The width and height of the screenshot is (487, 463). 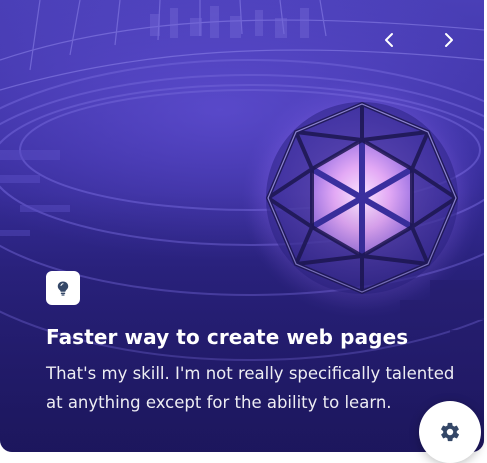 I want to click on lightbulb-icon, so click(x=63, y=288).